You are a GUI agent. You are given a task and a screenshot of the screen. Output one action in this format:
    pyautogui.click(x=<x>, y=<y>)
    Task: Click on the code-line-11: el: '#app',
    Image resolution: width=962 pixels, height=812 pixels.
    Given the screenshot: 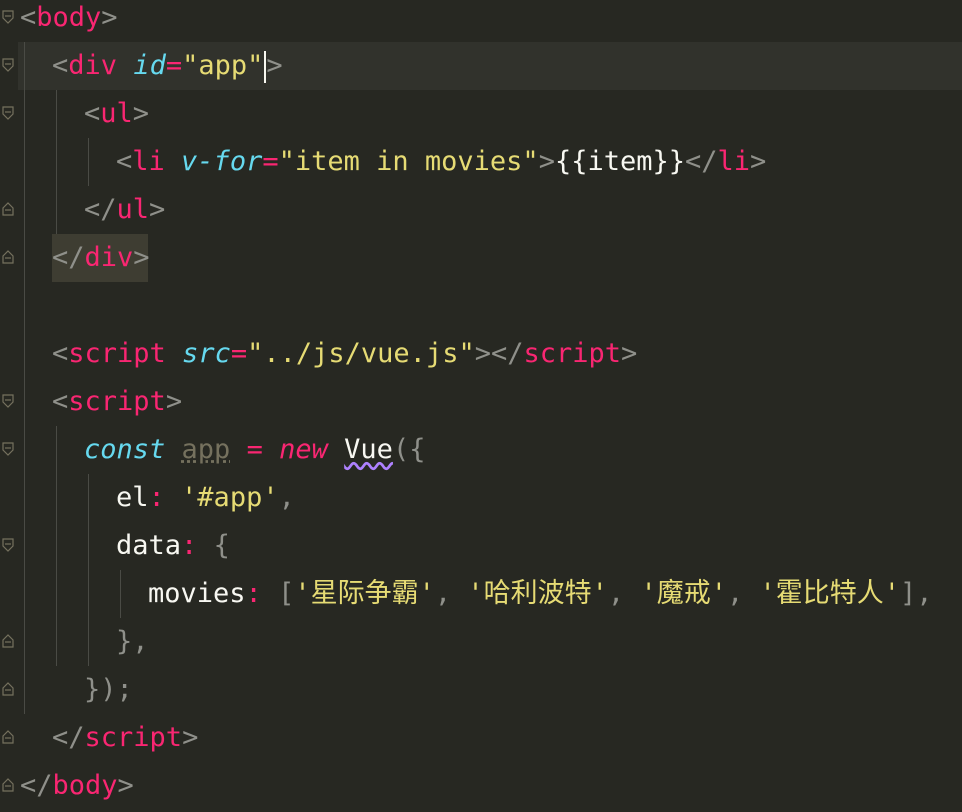 What is the action you would take?
    pyautogui.click(x=205, y=498)
    